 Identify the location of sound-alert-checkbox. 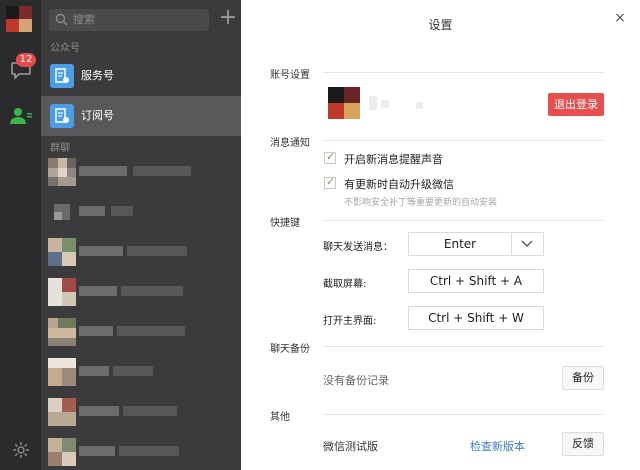
(330, 157).